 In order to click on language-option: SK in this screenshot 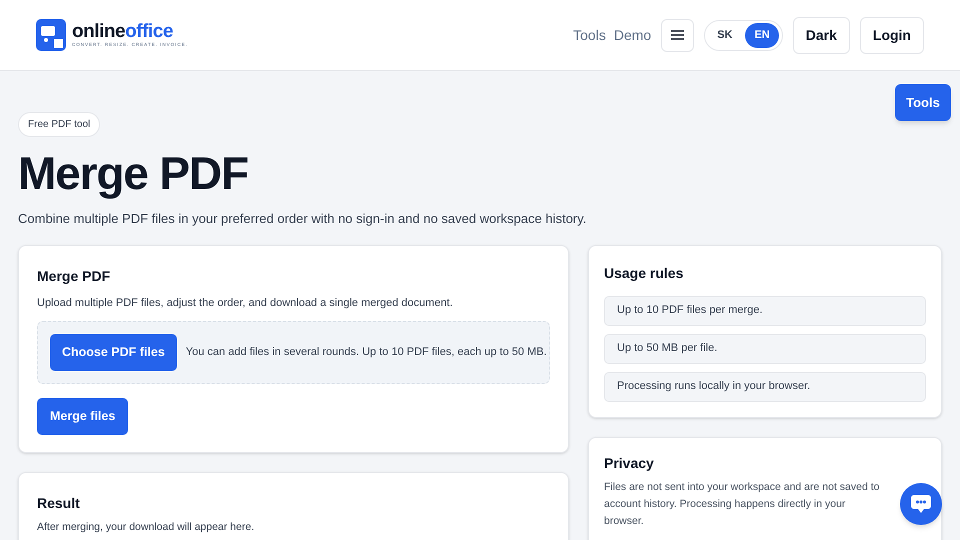, I will do `click(725, 35)`.